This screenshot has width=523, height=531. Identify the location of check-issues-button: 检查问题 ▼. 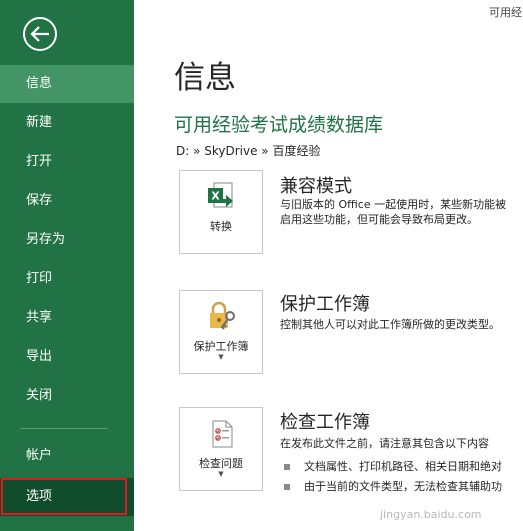
(221, 449).